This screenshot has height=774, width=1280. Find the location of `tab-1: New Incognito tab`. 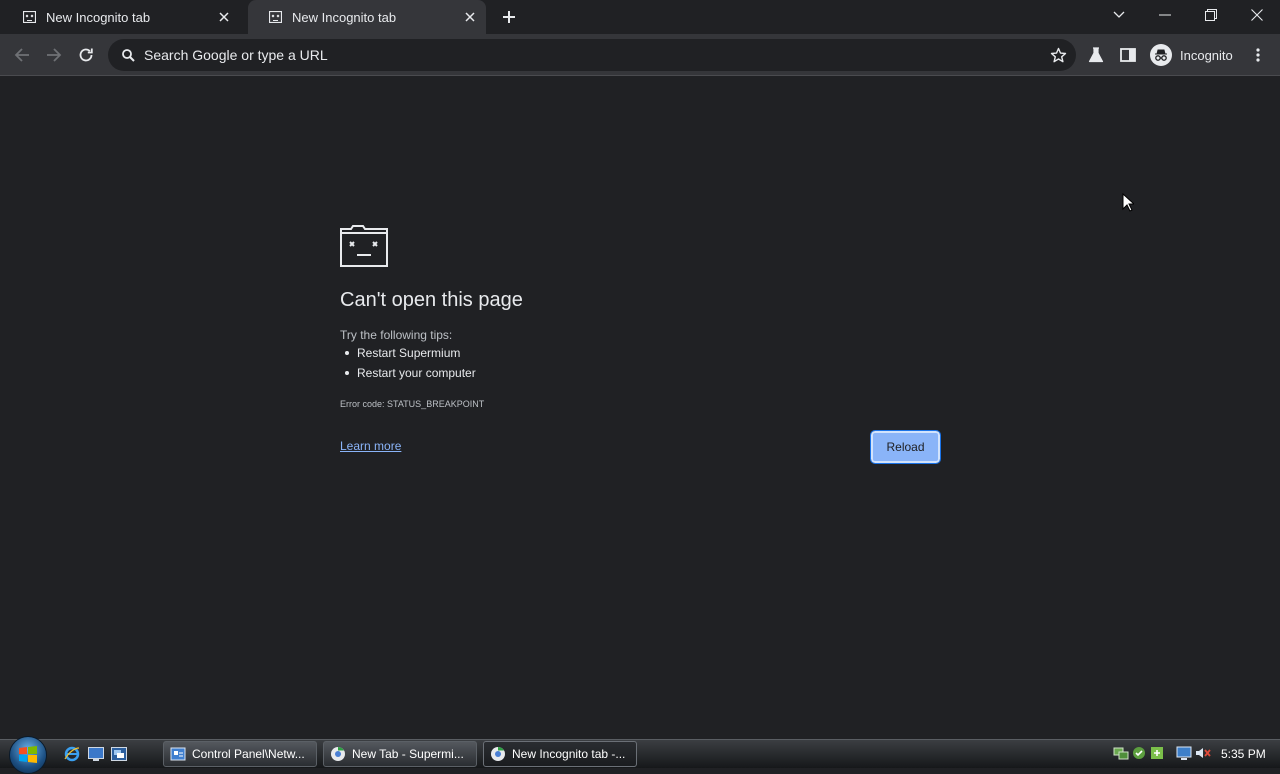

tab-1: New Incognito tab is located at coordinates (121, 17).